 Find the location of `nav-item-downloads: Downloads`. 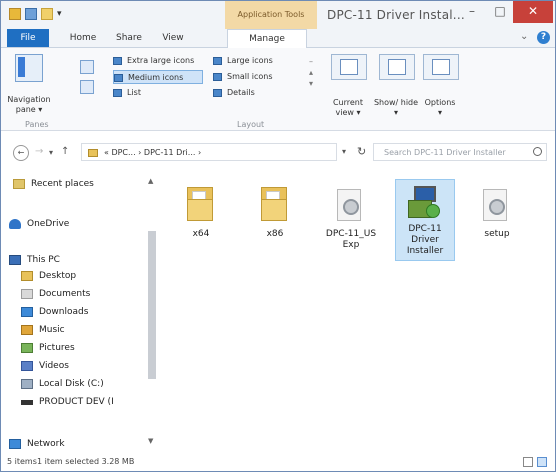

nav-item-downloads: Downloads is located at coordinates (54, 312).